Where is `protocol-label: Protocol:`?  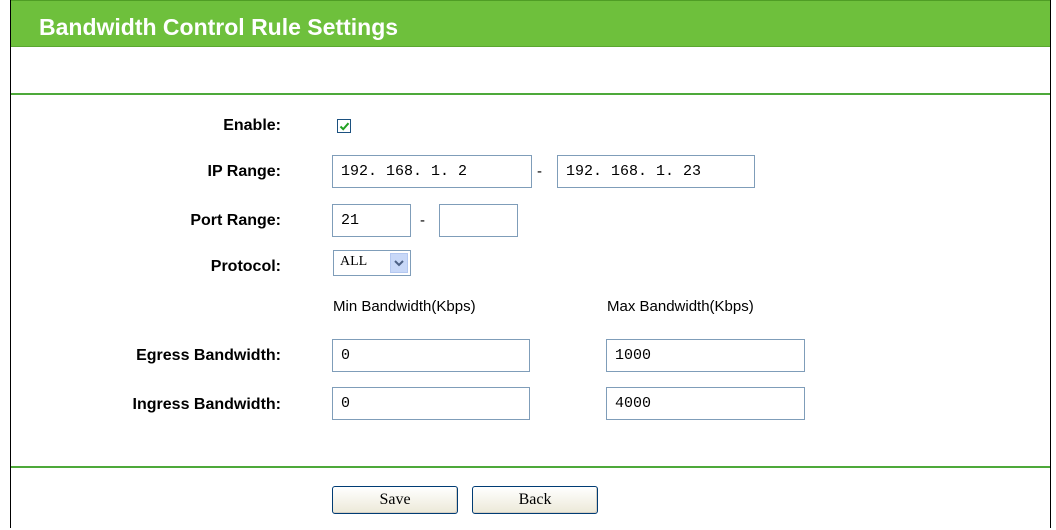 protocol-label: Protocol: is located at coordinates (245, 266).